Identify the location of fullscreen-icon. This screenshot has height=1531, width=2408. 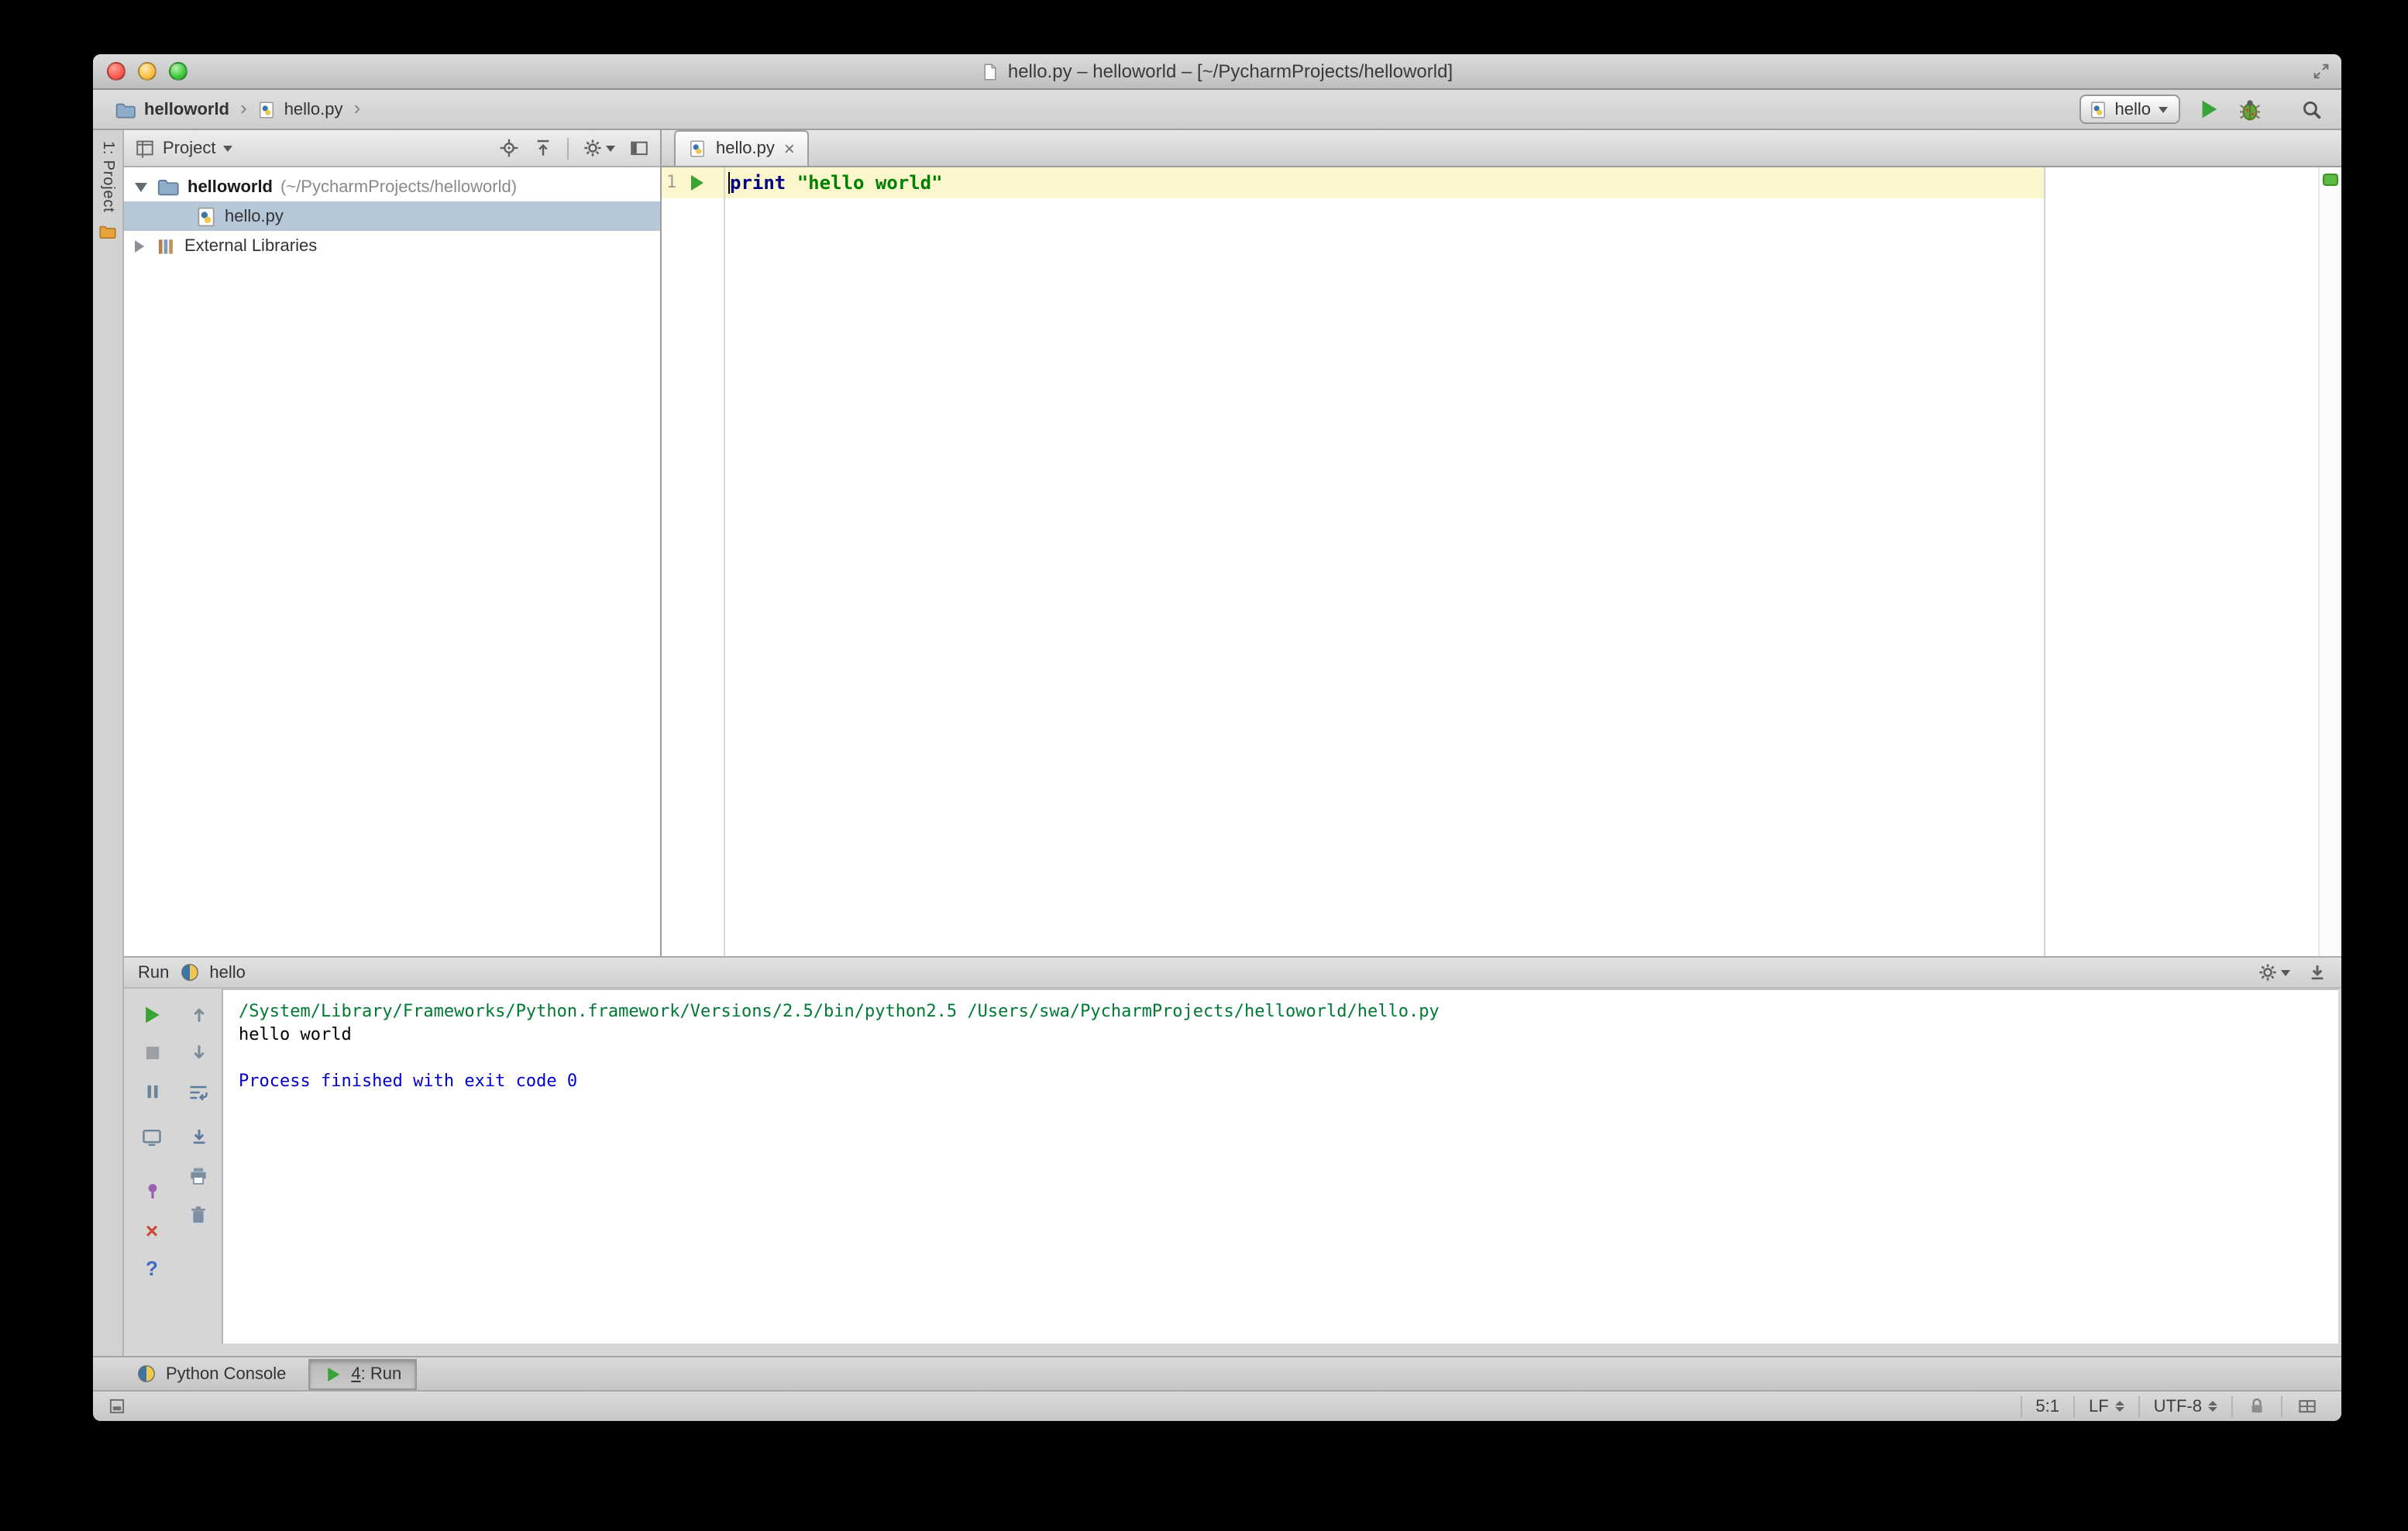
(2321, 71).